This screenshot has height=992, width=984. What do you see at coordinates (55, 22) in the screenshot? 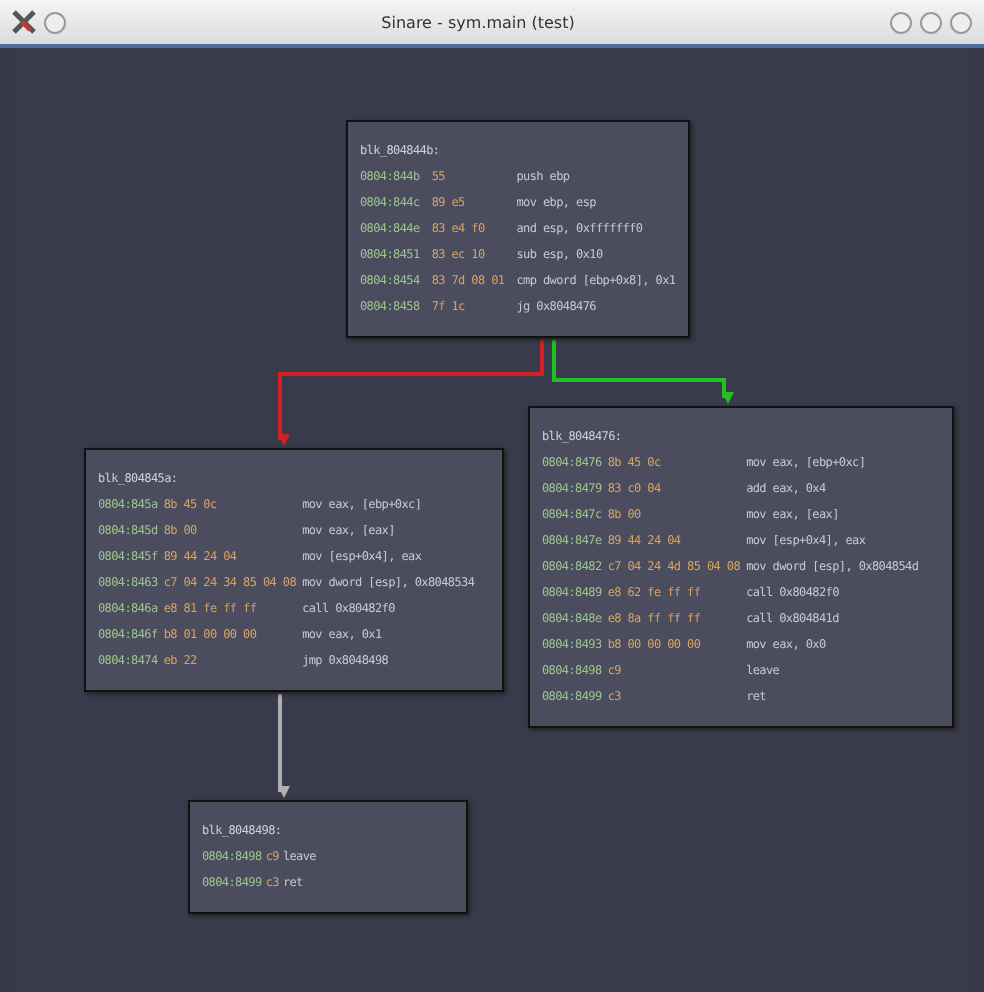
I see `window-menu-button` at bounding box center [55, 22].